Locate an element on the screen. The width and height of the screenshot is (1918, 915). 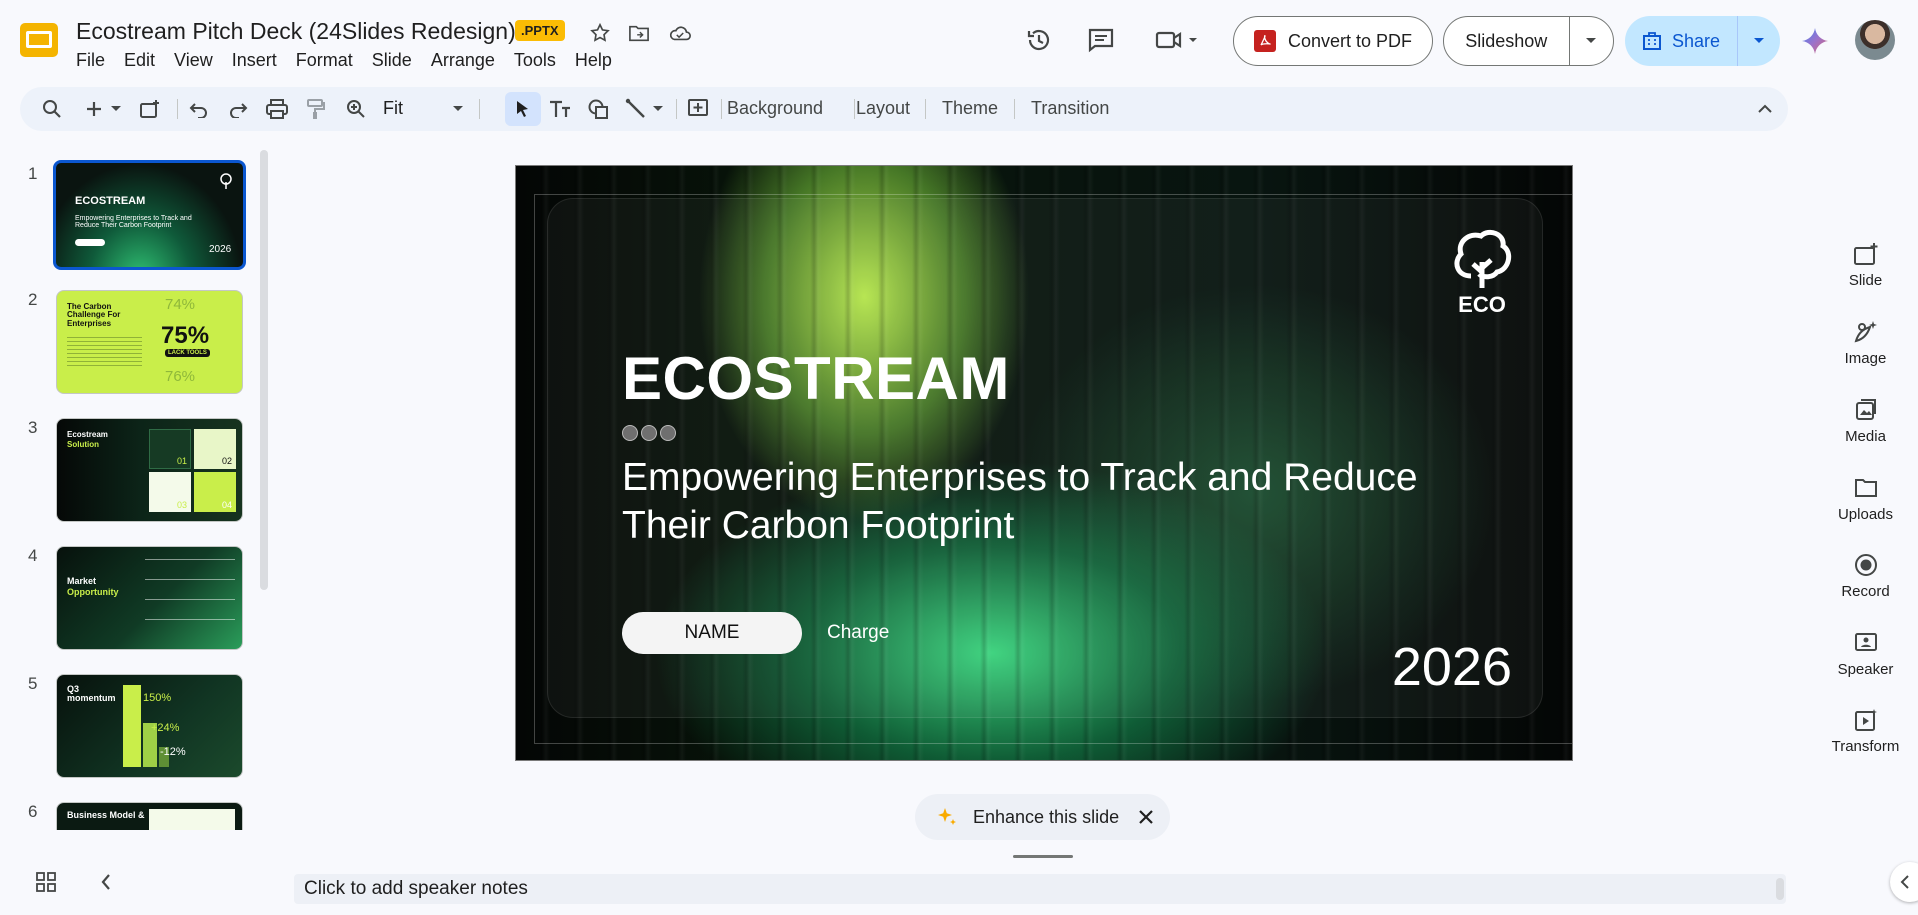
grid-view-icon is located at coordinates (46, 882).